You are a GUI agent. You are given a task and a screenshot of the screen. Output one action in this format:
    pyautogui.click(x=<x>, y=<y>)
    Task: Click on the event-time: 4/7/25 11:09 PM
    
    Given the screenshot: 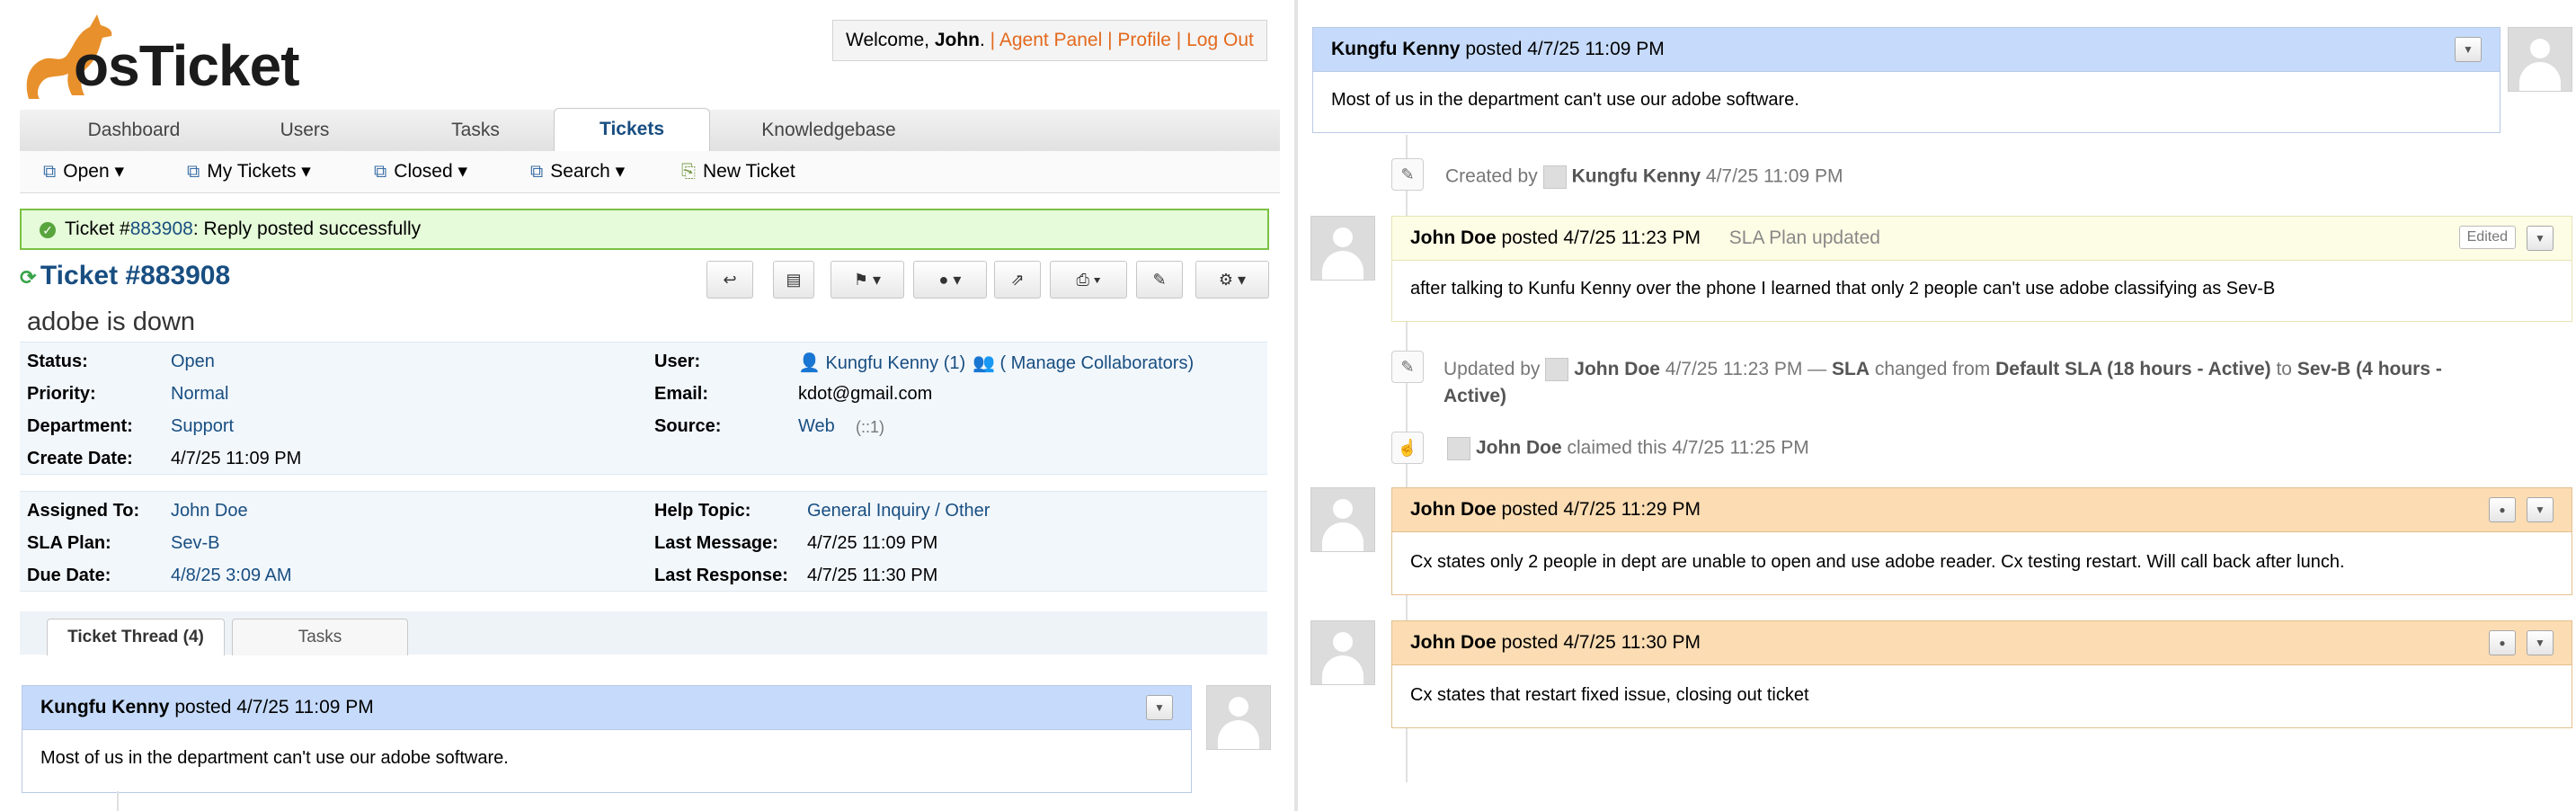 What is the action you would take?
    pyautogui.click(x=1774, y=176)
    